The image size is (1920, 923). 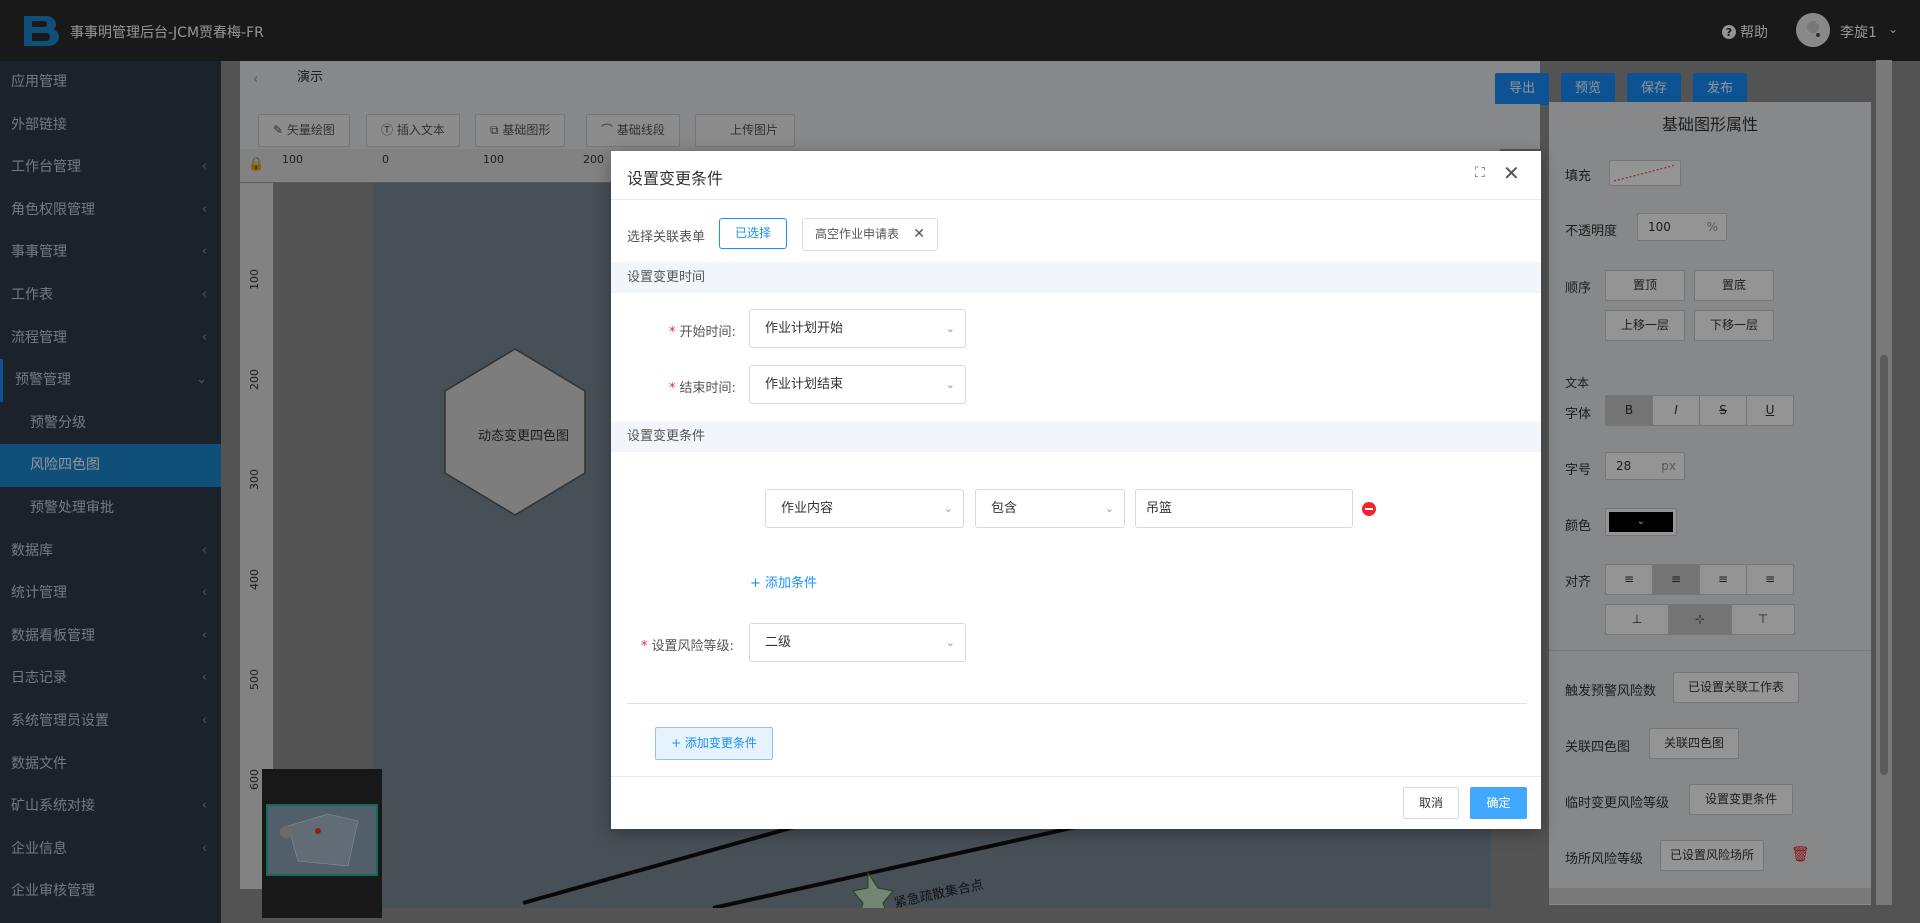 What do you see at coordinates (1578, 414) in the screenshot?
I see `font-label: 字体` at bounding box center [1578, 414].